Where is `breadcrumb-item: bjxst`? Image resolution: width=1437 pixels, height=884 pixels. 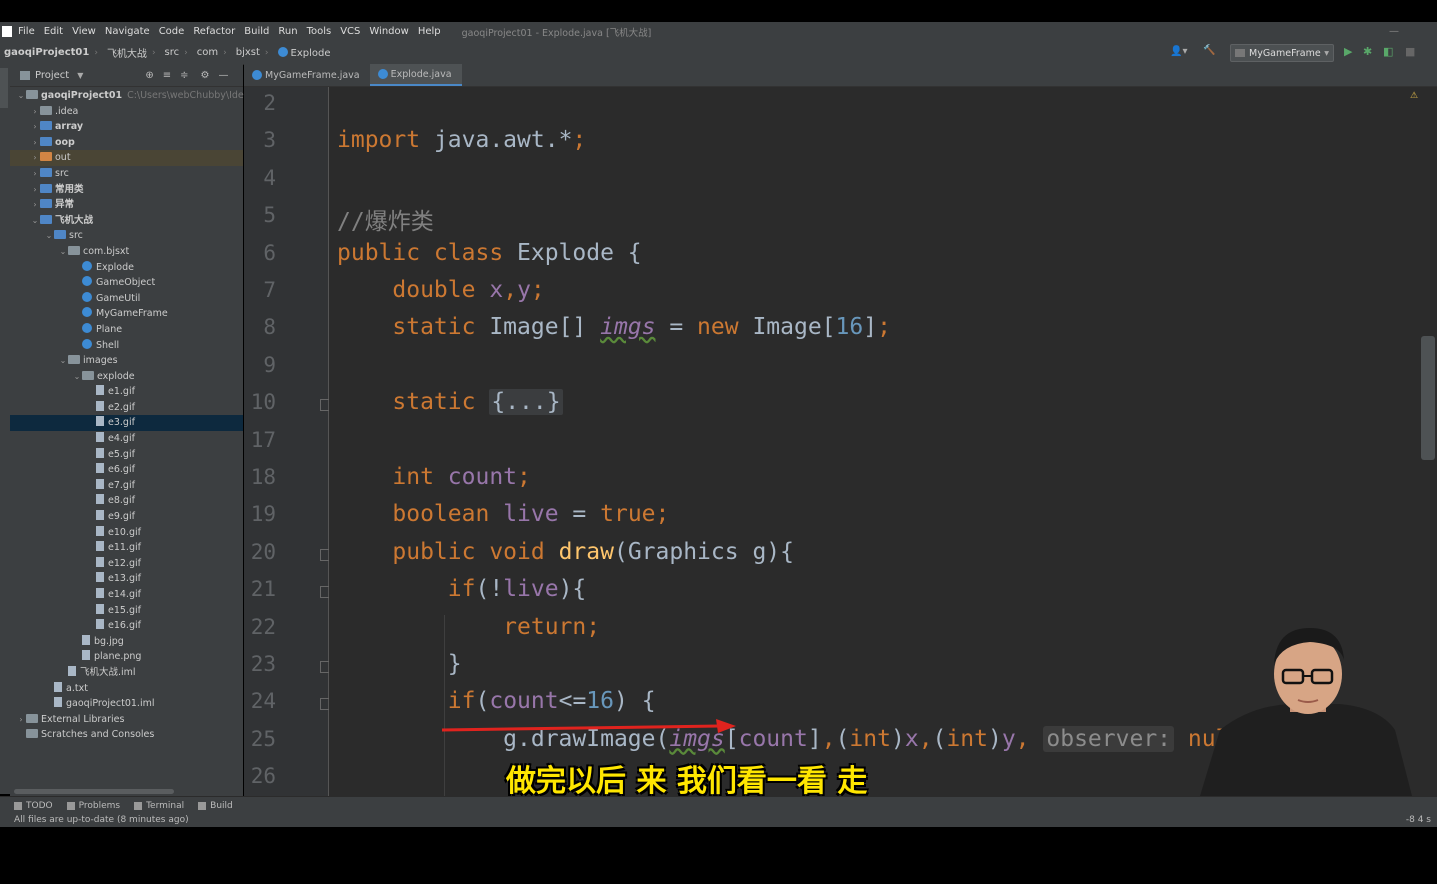 breadcrumb-item: bjxst is located at coordinates (248, 52).